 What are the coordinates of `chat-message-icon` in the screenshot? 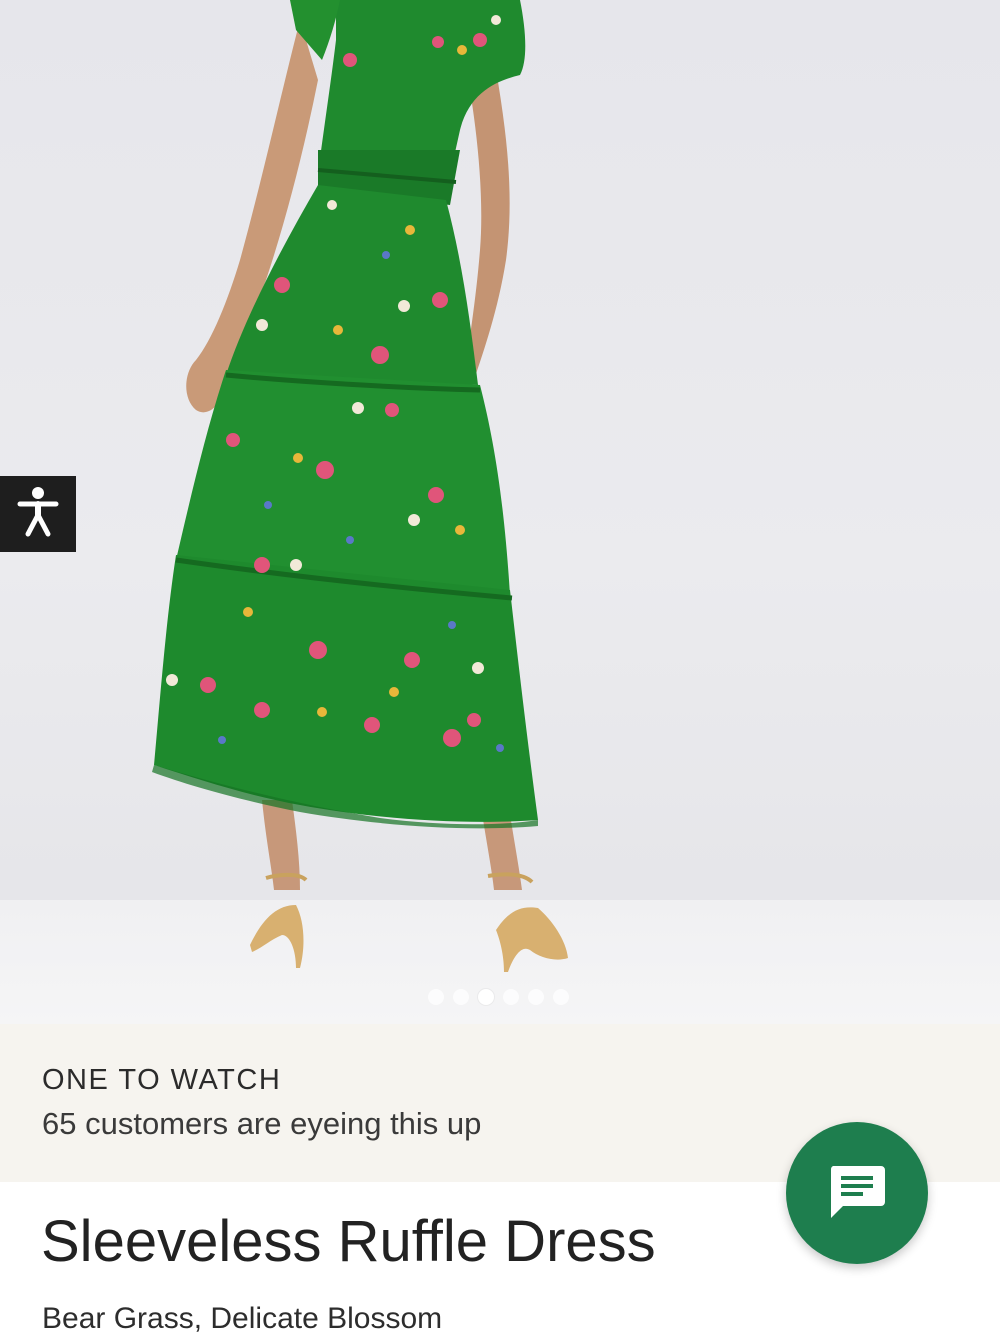 It's located at (857, 1193).